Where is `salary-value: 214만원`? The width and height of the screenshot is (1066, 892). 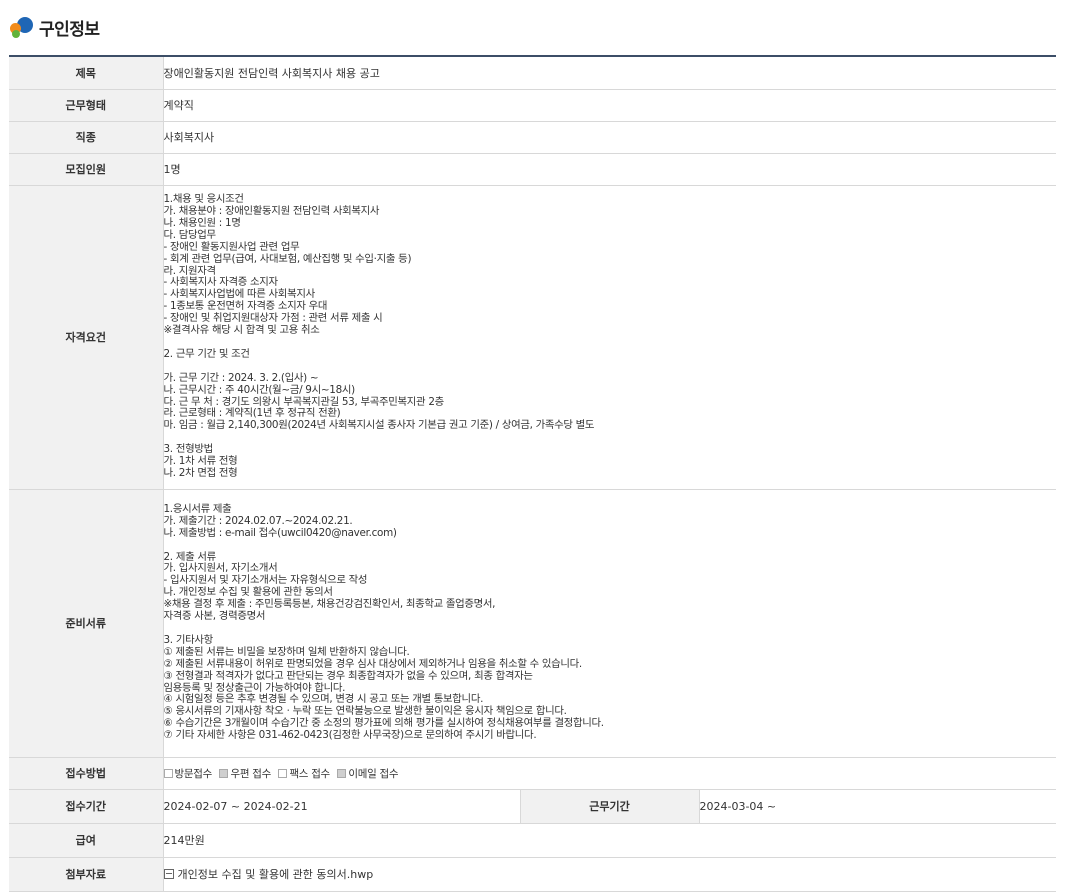 salary-value: 214만원 is located at coordinates (609, 840).